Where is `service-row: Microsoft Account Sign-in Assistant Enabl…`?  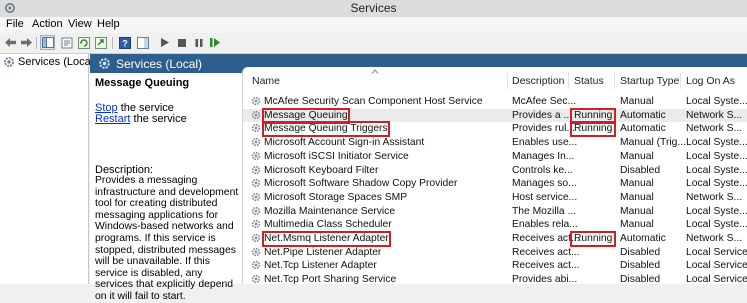 service-row: Microsoft Account Sign-in Assistant Enabl… is located at coordinates (495, 143).